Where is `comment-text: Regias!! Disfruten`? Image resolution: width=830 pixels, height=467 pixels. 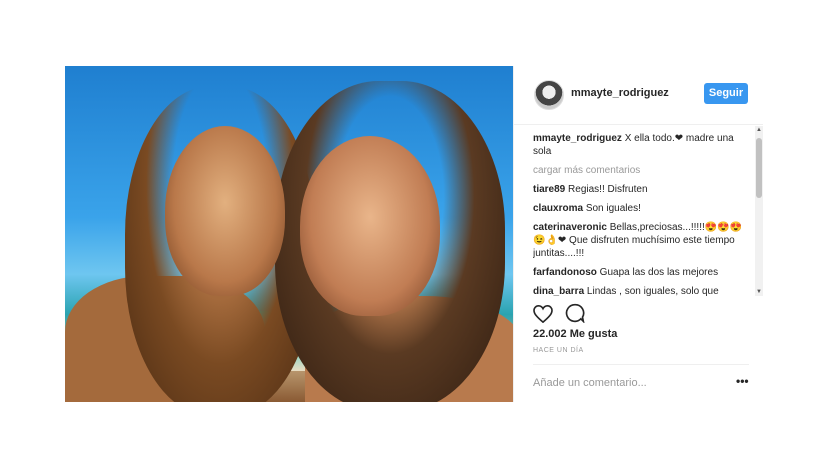
comment-text: Regias!! Disfruten is located at coordinates (608, 189).